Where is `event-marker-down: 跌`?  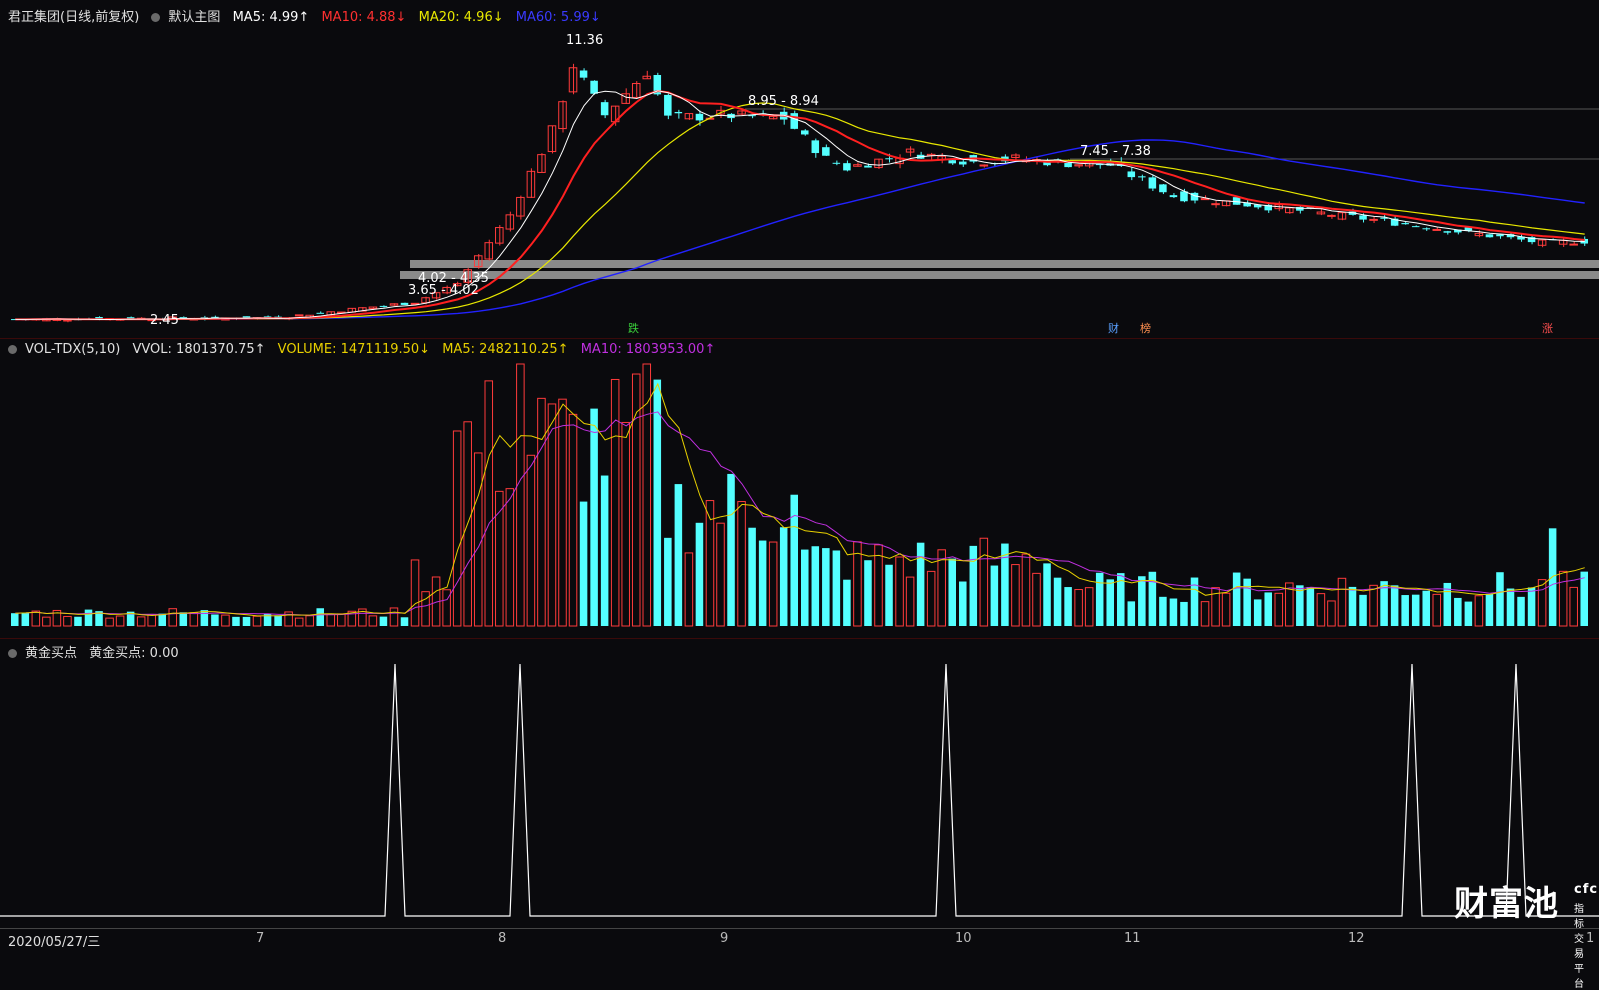
event-marker-down: 跌 is located at coordinates (633, 328).